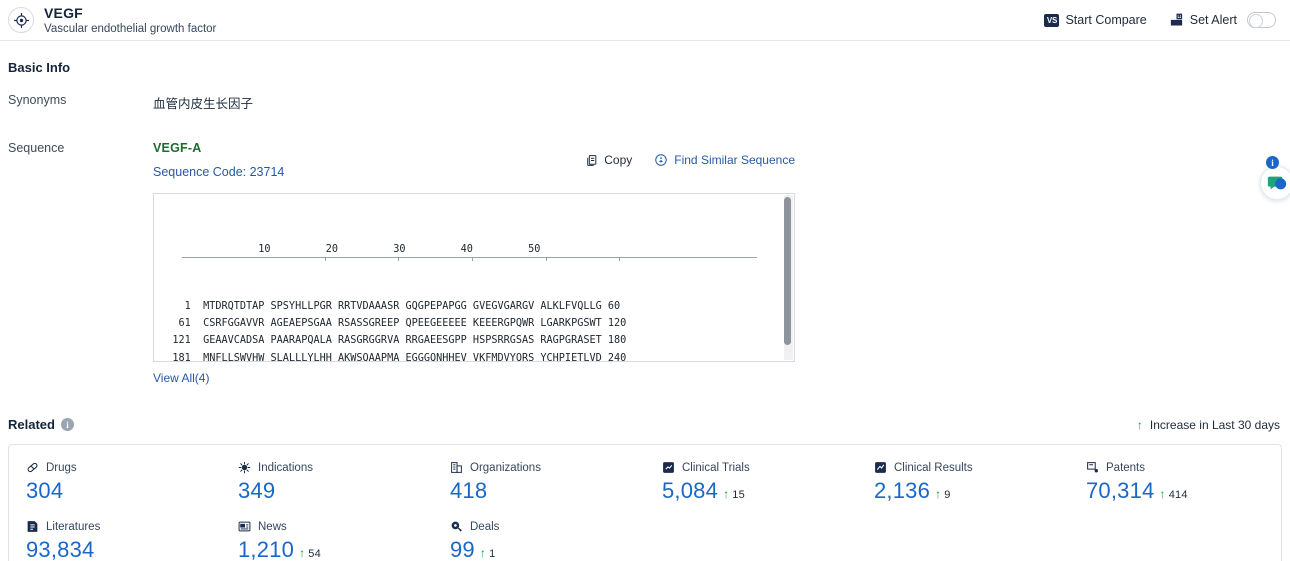  Describe the element at coordinates (123, 491) in the screenshot. I see `related-card-value-wrap: 304` at that location.